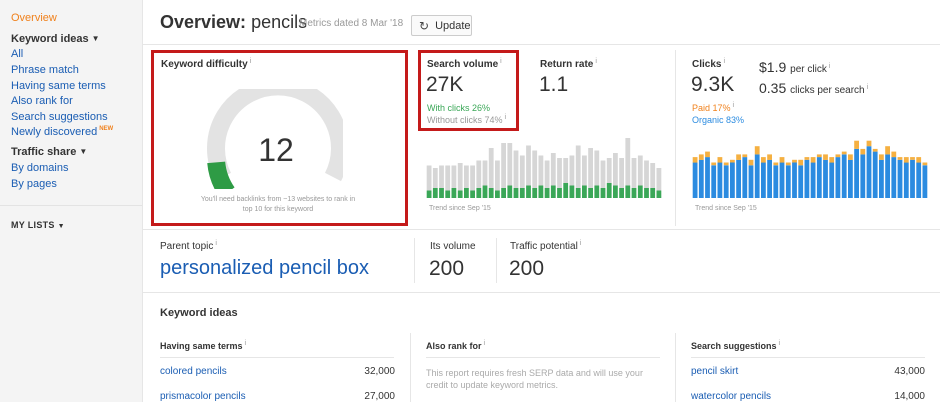  I want to click on sidebar-heading-traffic-share: Traffic share ▼, so click(49, 152).